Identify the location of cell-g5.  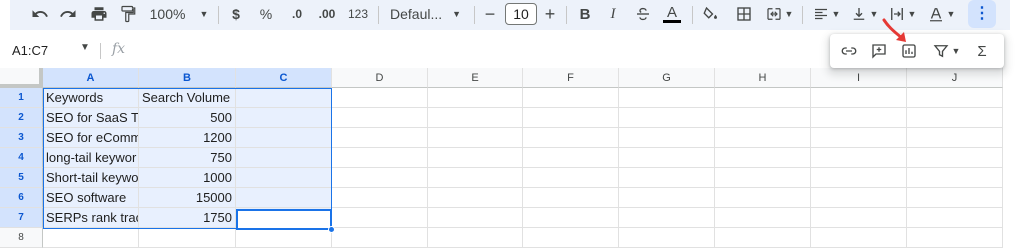
(667, 178).